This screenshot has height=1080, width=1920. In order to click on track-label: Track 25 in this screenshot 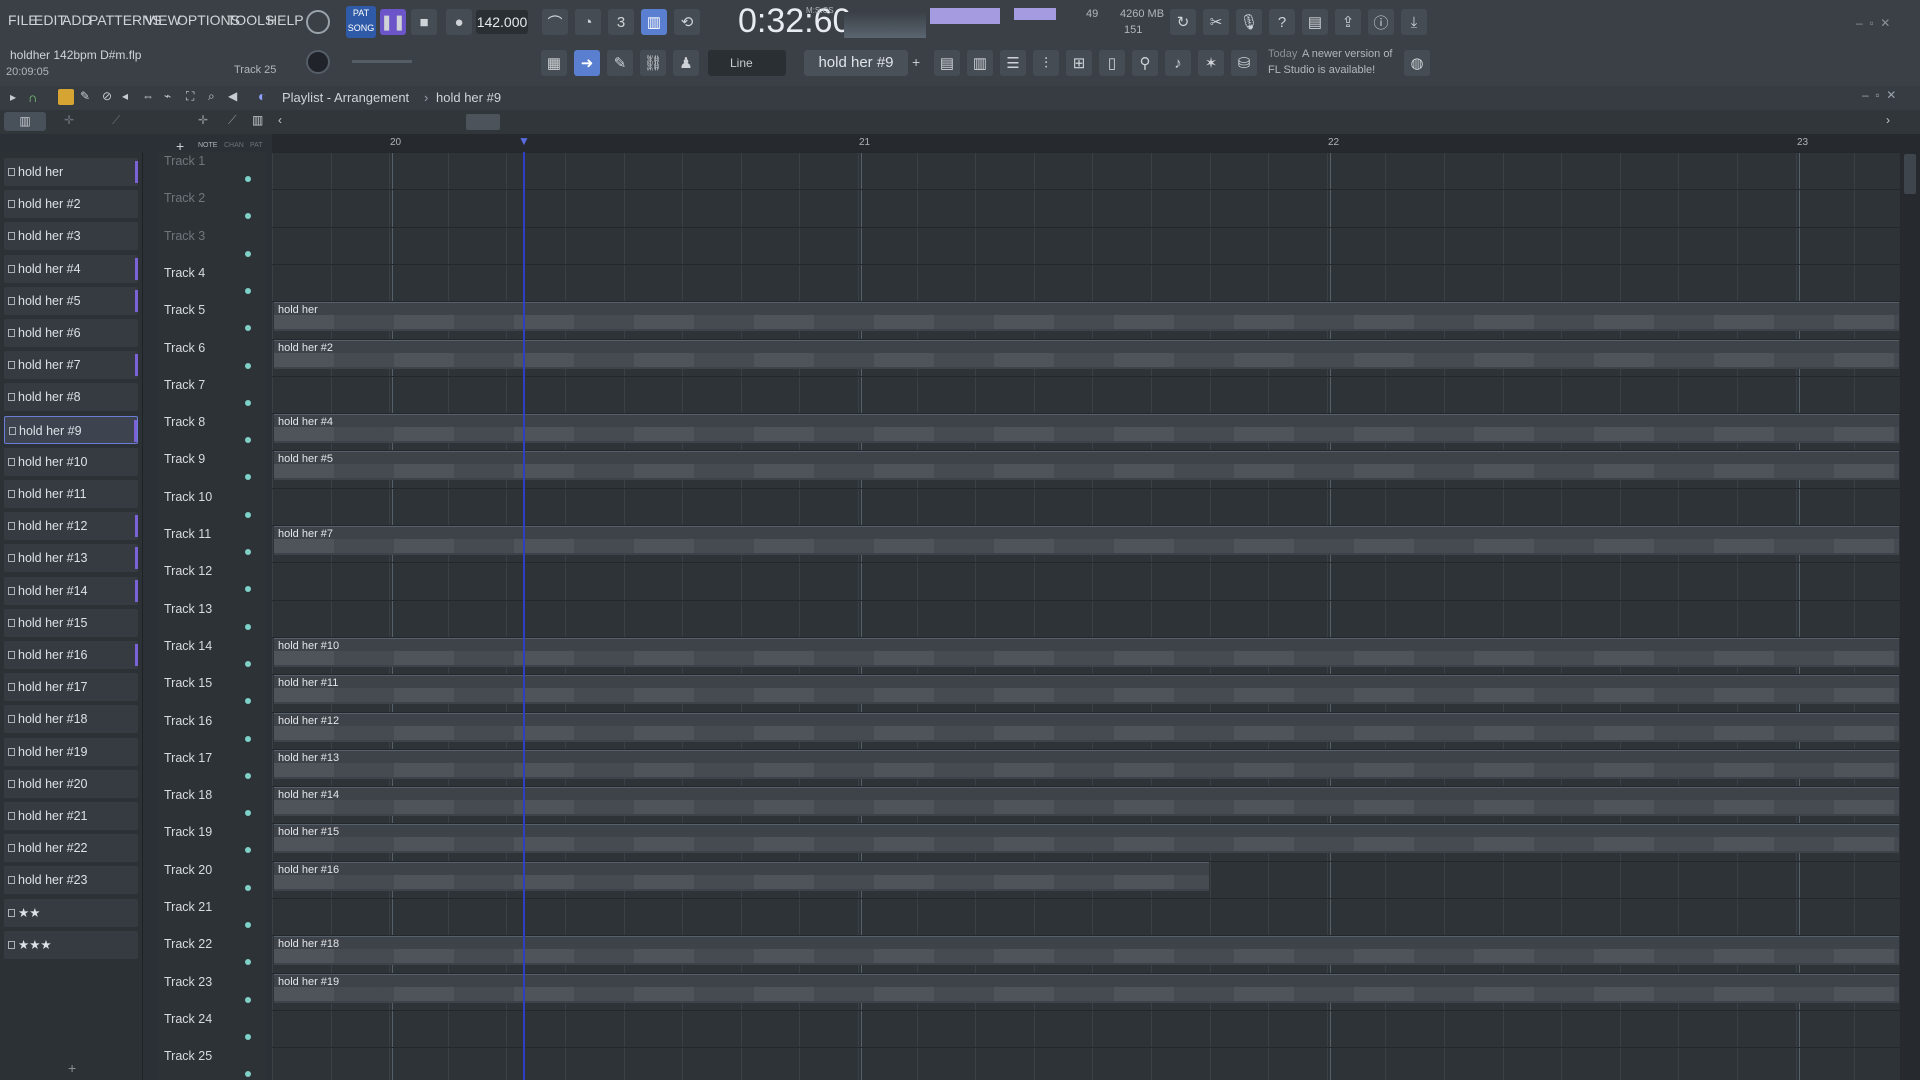, I will do `click(188, 1056)`.